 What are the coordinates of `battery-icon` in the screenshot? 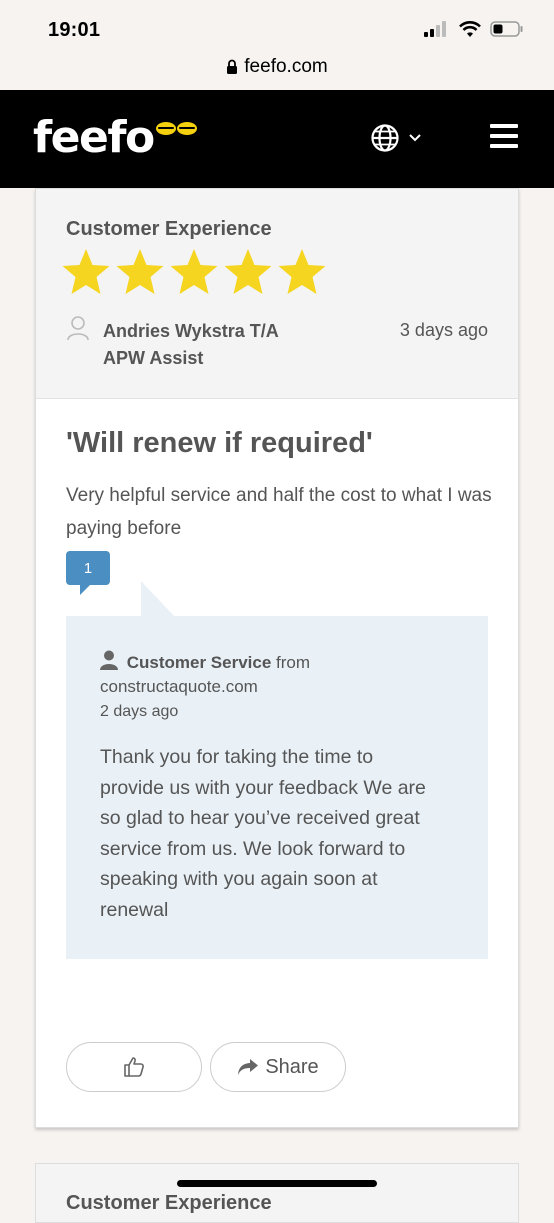 It's located at (506, 29).